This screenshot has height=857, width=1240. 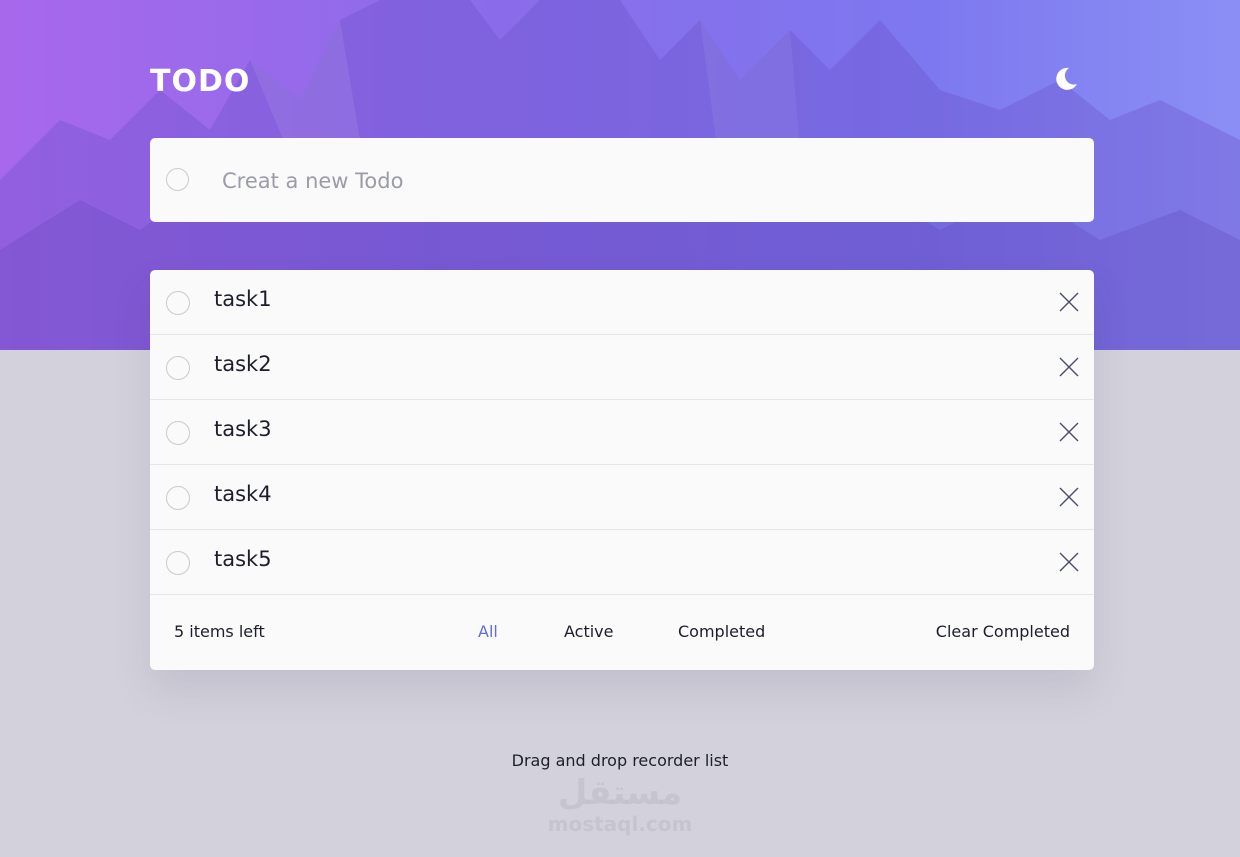 I want to click on todo-item-label: task2, so click(x=243, y=364).